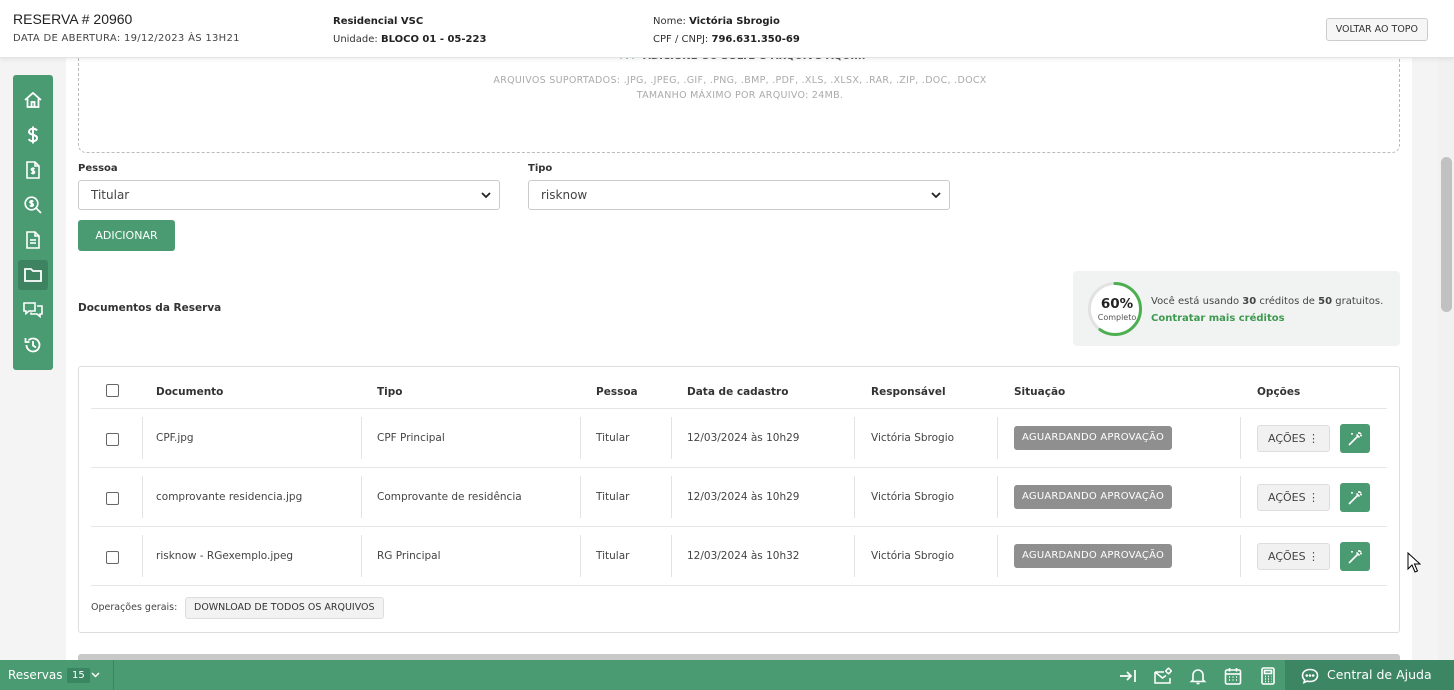 The height and width of the screenshot is (690, 1454). I want to click on bottom-bar: Reservas 15 Central de Ajuda, so click(727, 675).